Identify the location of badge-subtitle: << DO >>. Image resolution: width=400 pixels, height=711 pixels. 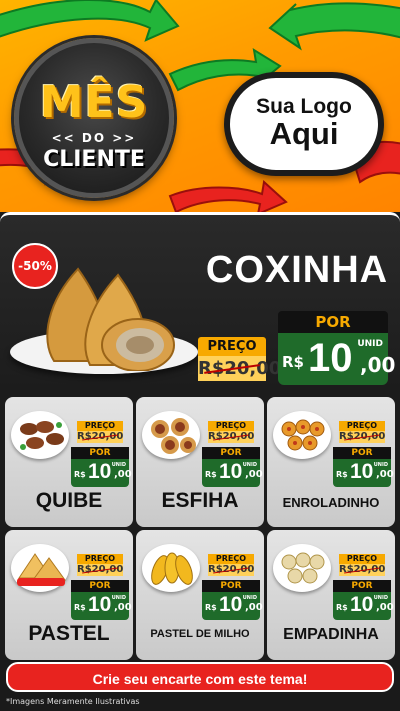
(94, 138).